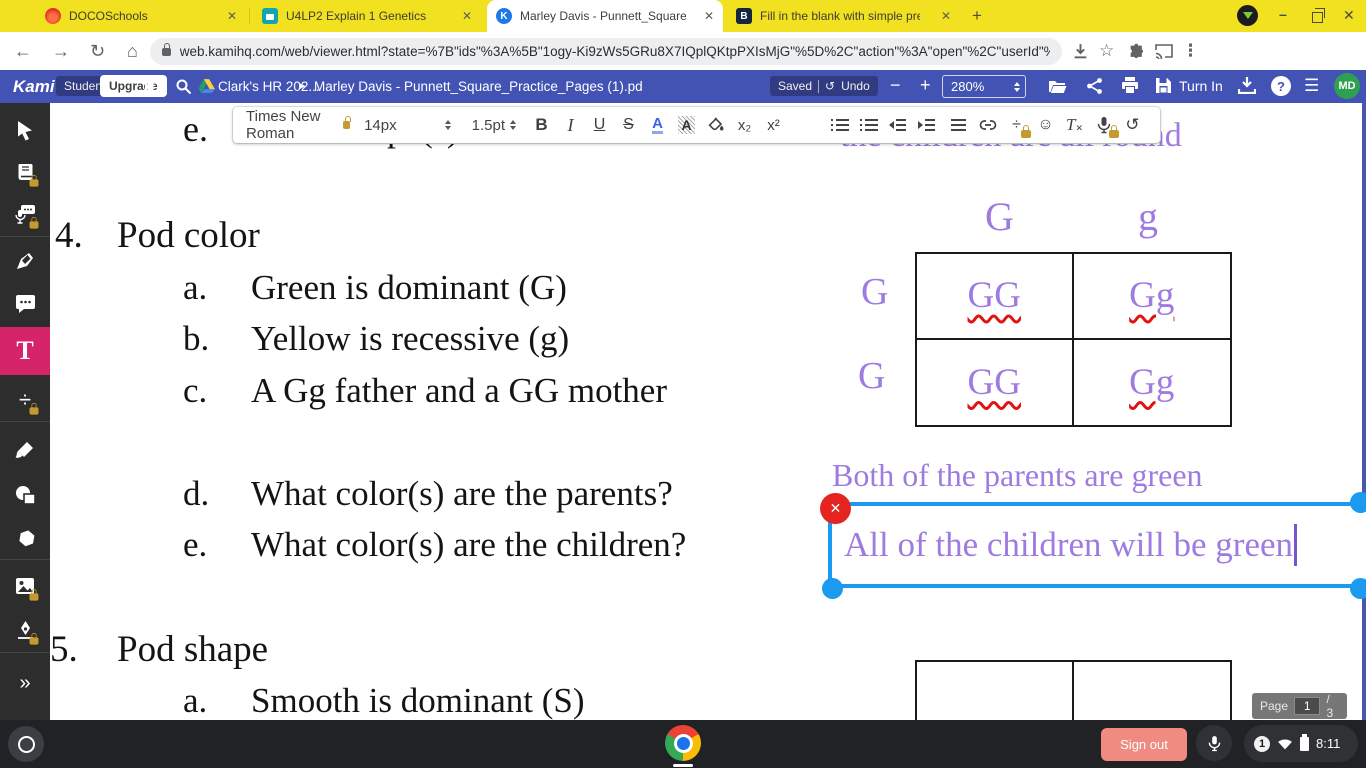 Image resolution: width=1366 pixels, height=768 pixels. What do you see at coordinates (842, 125) in the screenshot?
I see `numbered-list-button` at bounding box center [842, 125].